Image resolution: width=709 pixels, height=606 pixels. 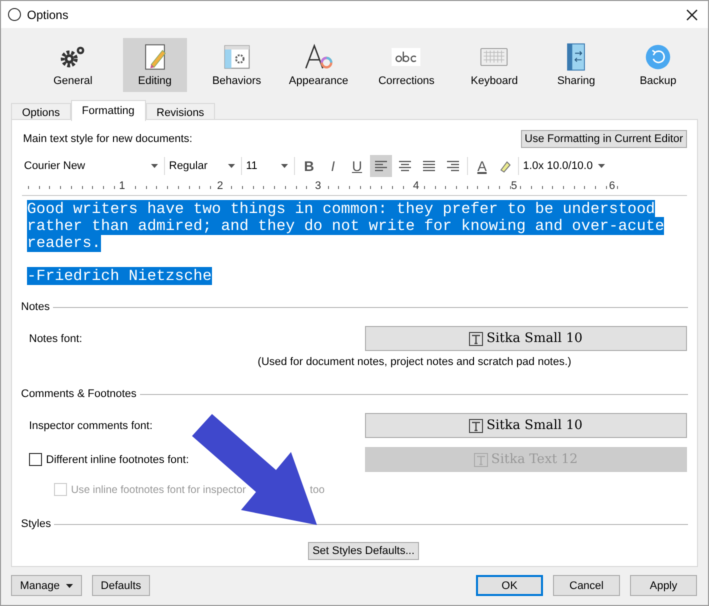 What do you see at coordinates (406, 65) in the screenshot?
I see `toolbar-button: Corrections` at bounding box center [406, 65].